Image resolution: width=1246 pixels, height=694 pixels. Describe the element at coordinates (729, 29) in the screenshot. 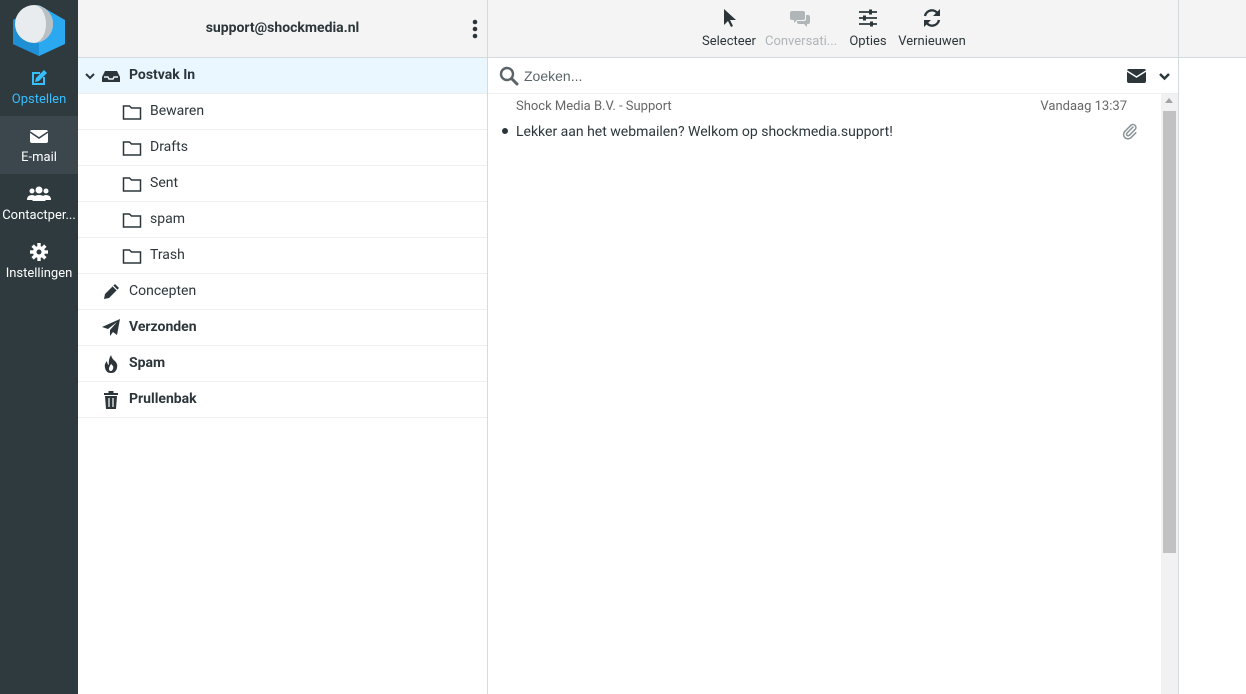

I see `select-button: Selecteer` at that location.